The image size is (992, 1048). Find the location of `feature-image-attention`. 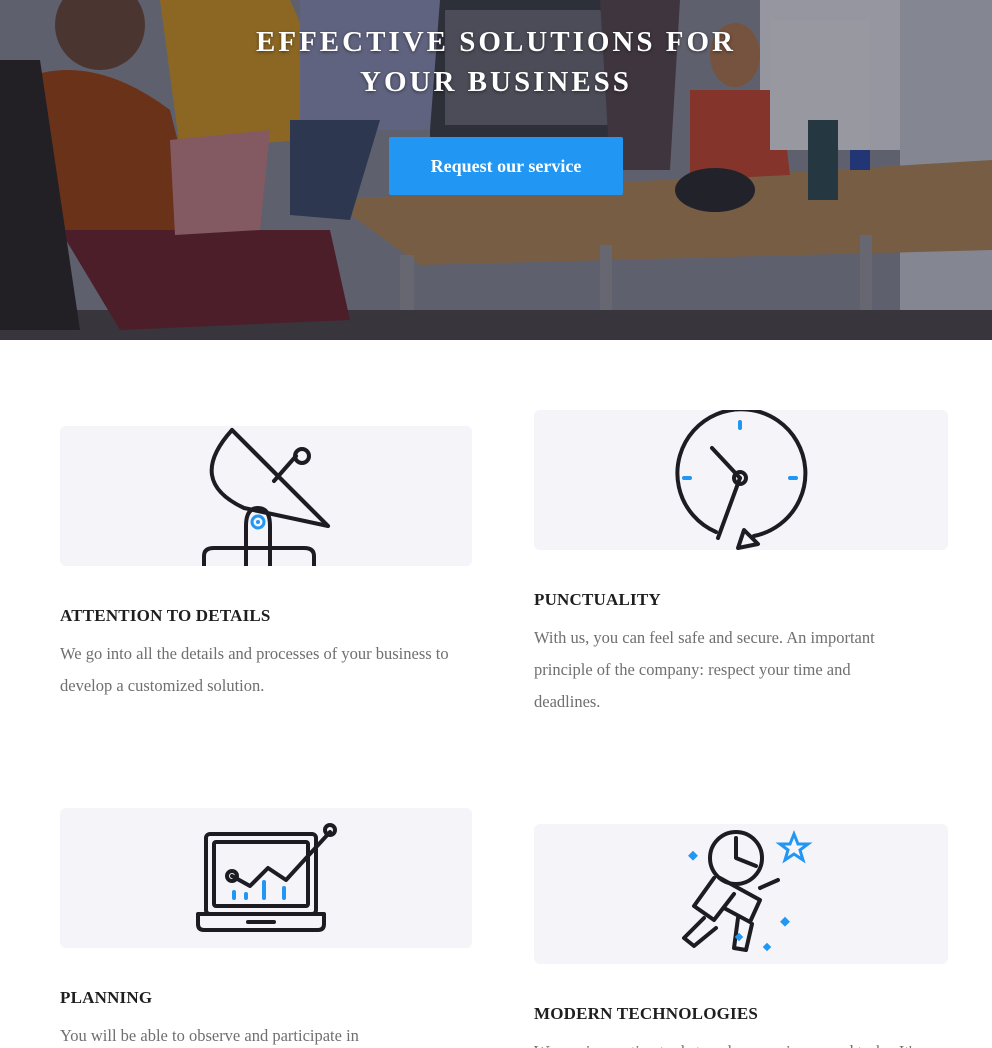

feature-image-attention is located at coordinates (266, 496).